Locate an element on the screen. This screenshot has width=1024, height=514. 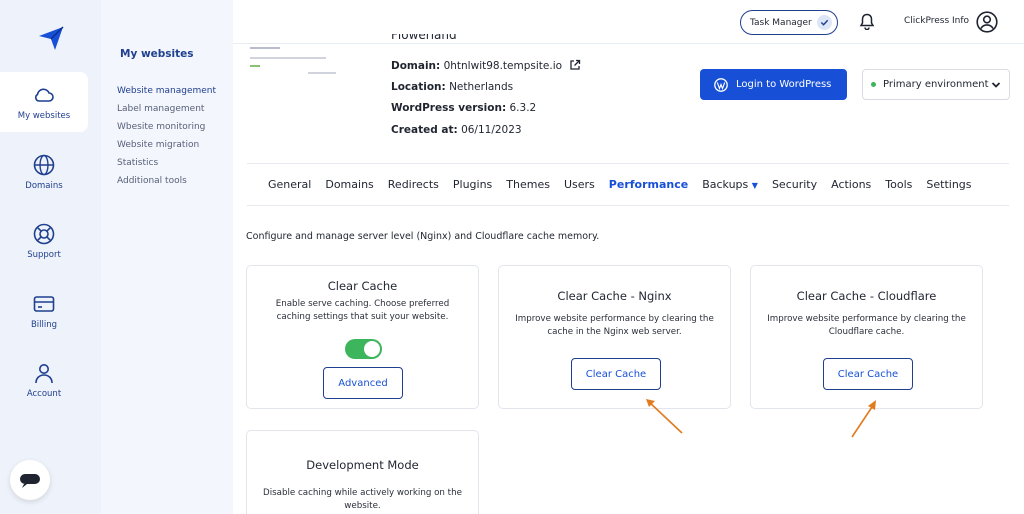
chat-button is located at coordinates (30, 480).